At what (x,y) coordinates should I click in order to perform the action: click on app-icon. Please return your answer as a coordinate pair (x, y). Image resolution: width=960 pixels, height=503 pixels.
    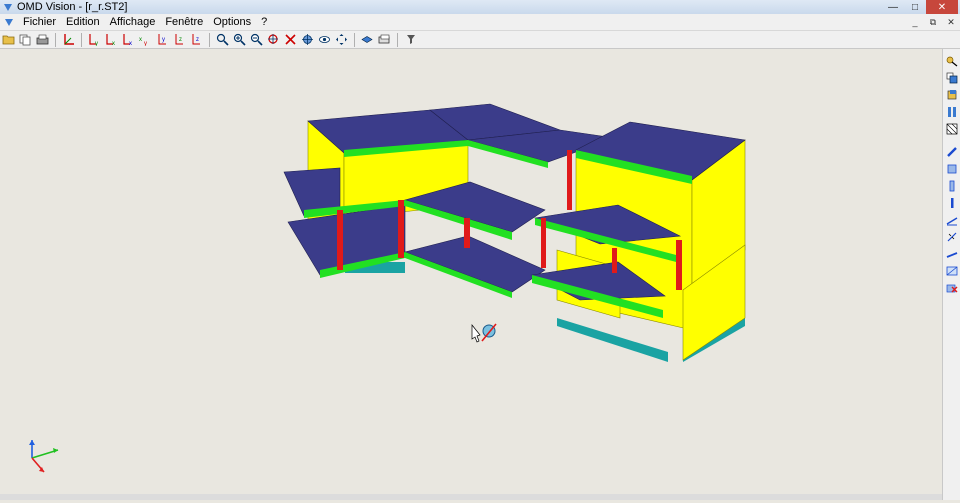
    Looking at the image, I should click on (8, 7).